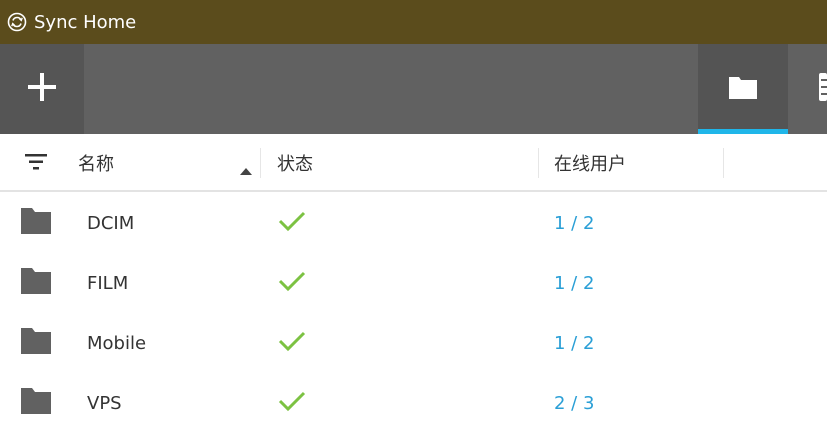  What do you see at coordinates (638, 163) in the screenshot?
I see `column-header-online: 在线用户` at bounding box center [638, 163].